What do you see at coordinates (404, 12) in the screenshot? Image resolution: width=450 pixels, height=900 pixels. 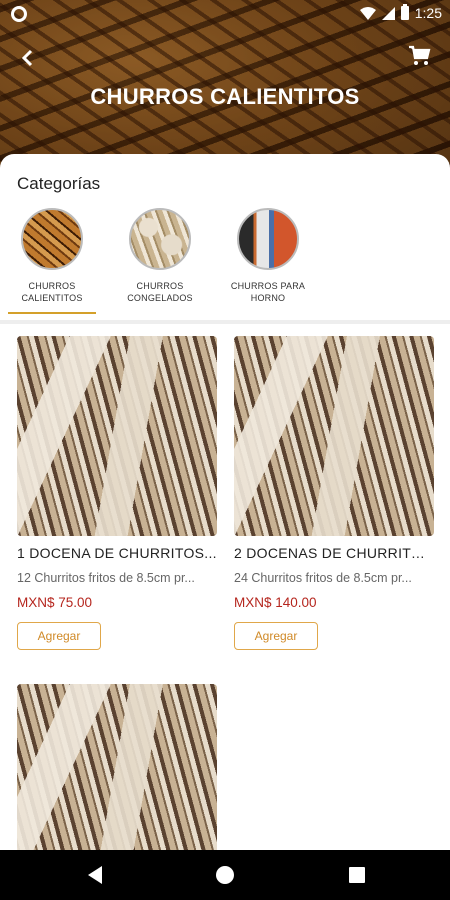 I see `battery-icon` at bounding box center [404, 12].